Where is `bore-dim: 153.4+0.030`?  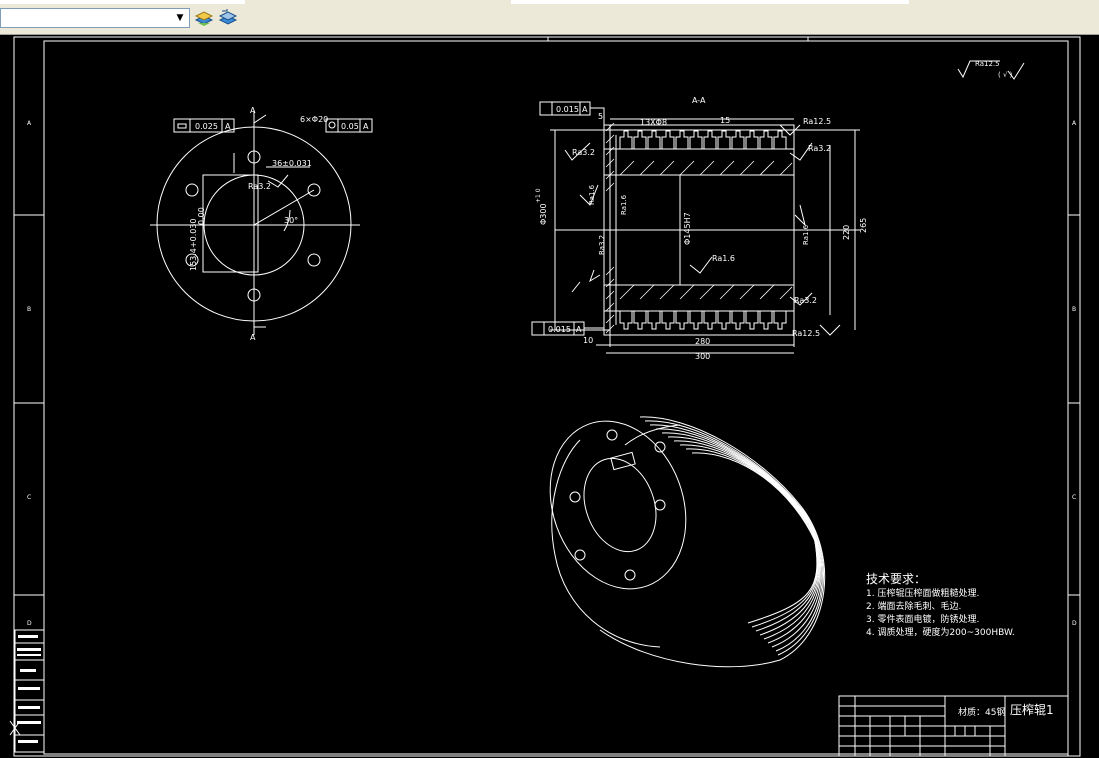
bore-dim: 153.4+0.030 is located at coordinates (193, 244).